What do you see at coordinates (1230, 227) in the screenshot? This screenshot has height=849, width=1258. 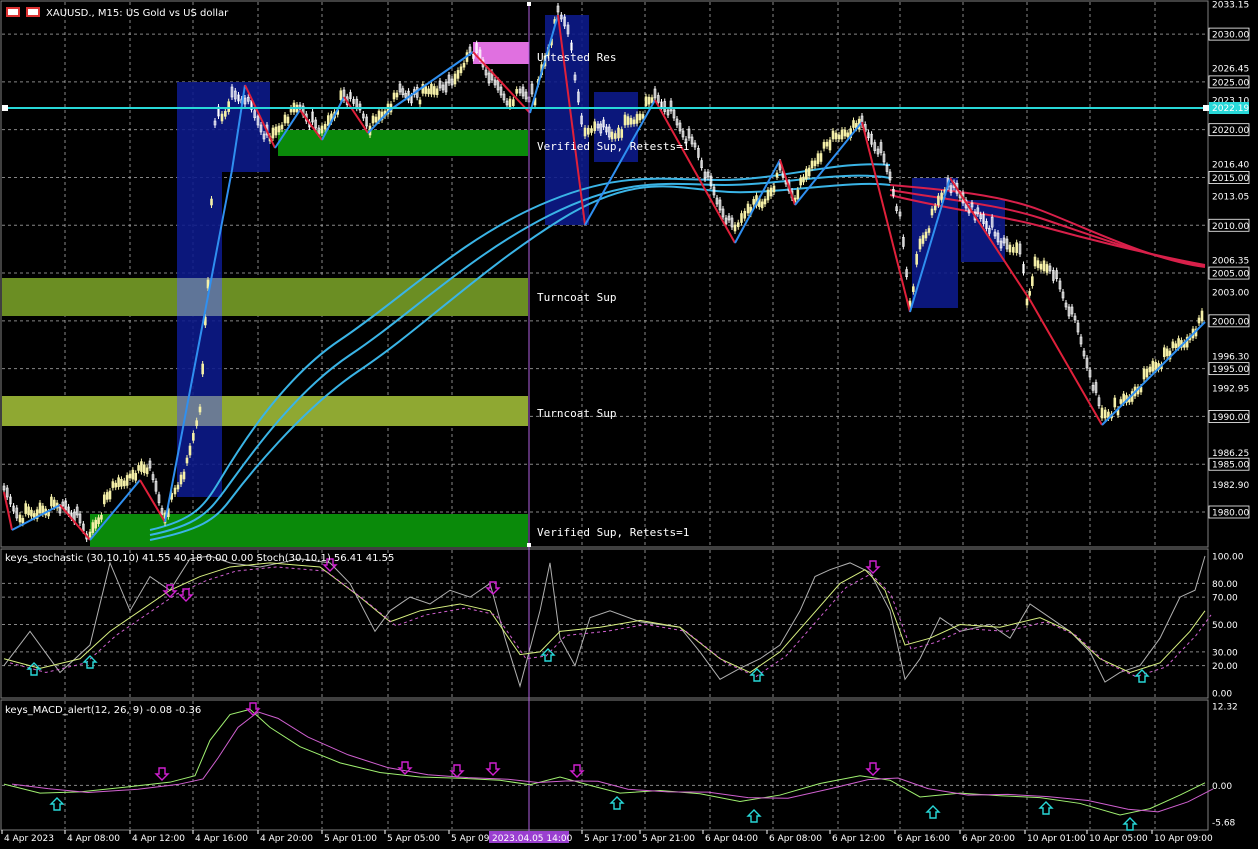 I see `price-axis-label: 2010.00` at bounding box center [1230, 227].